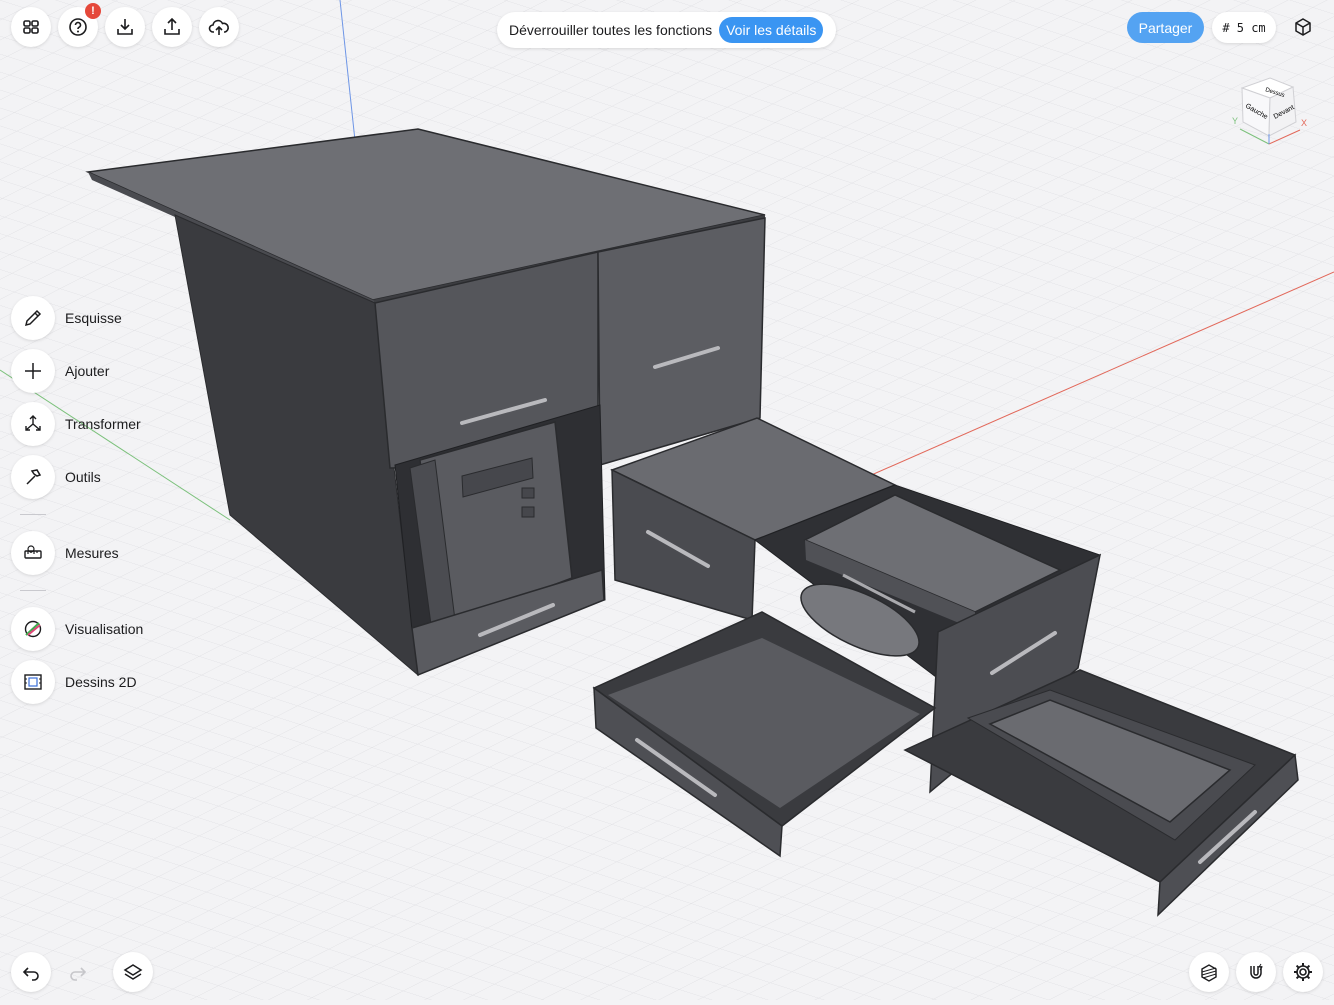  What do you see at coordinates (1273, 112) in the screenshot?
I see `view-cube: Dessus Gauche Devant X Y` at bounding box center [1273, 112].